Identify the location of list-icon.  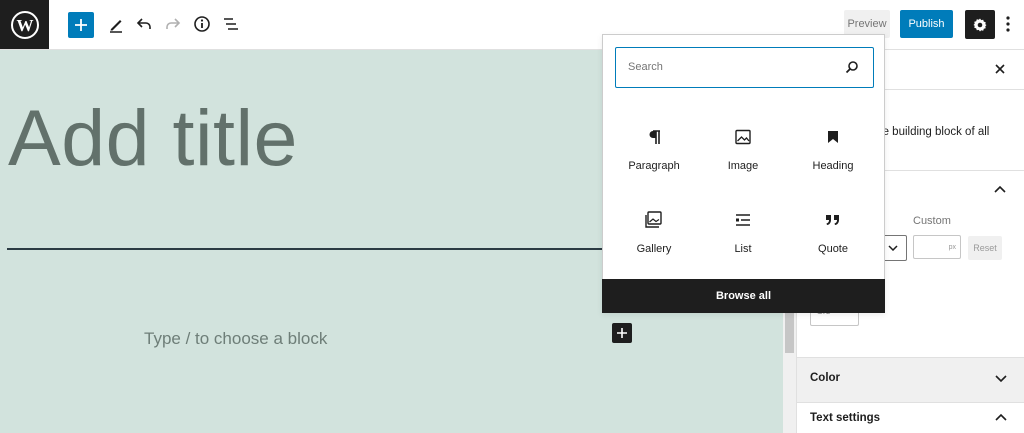
(743, 220).